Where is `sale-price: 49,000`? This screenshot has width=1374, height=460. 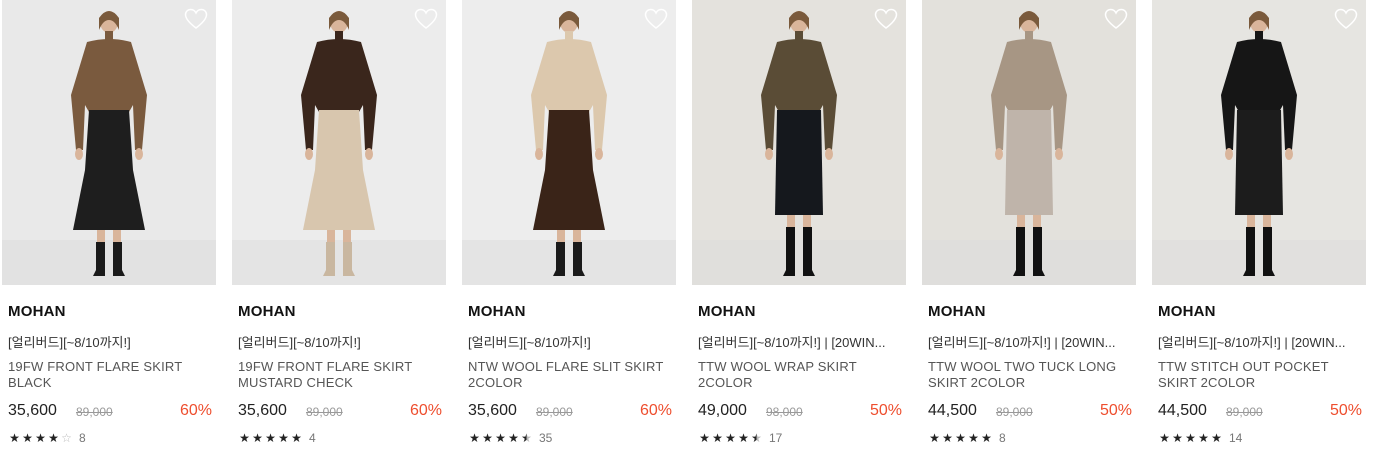
sale-price: 49,000 is located at coordinates (722, 410).